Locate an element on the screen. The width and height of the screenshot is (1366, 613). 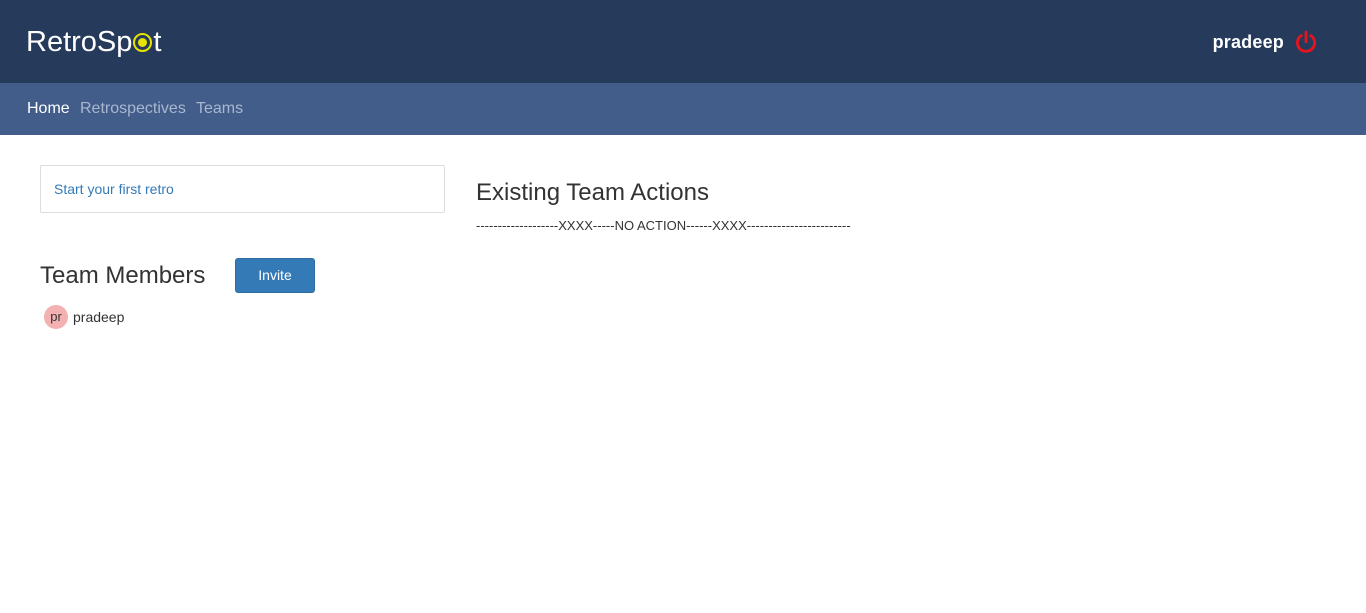
nav-item-retrospectives: Retrospectives is located at coordinates (133, 109).